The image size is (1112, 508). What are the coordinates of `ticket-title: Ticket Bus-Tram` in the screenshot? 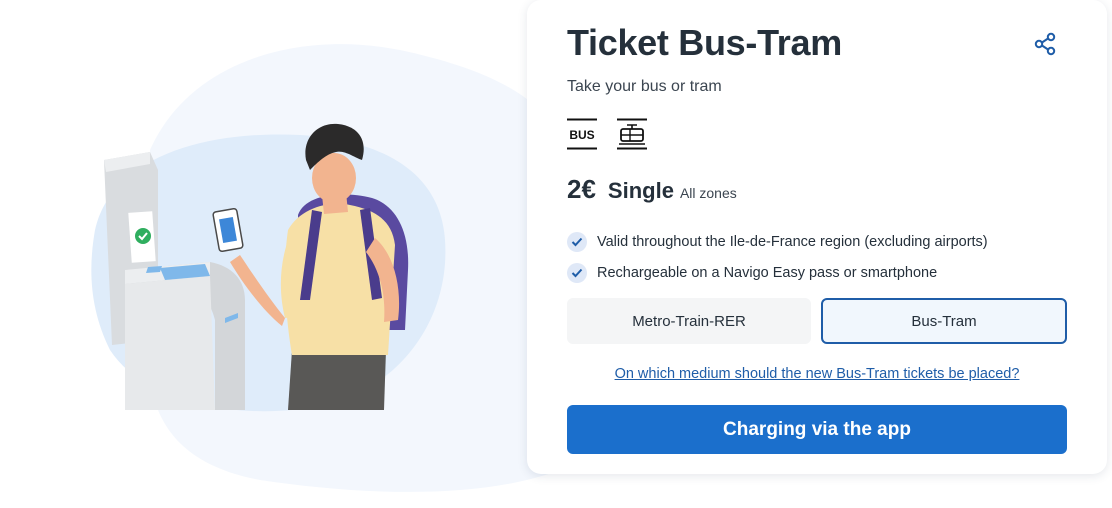 It's located at (704, 42).